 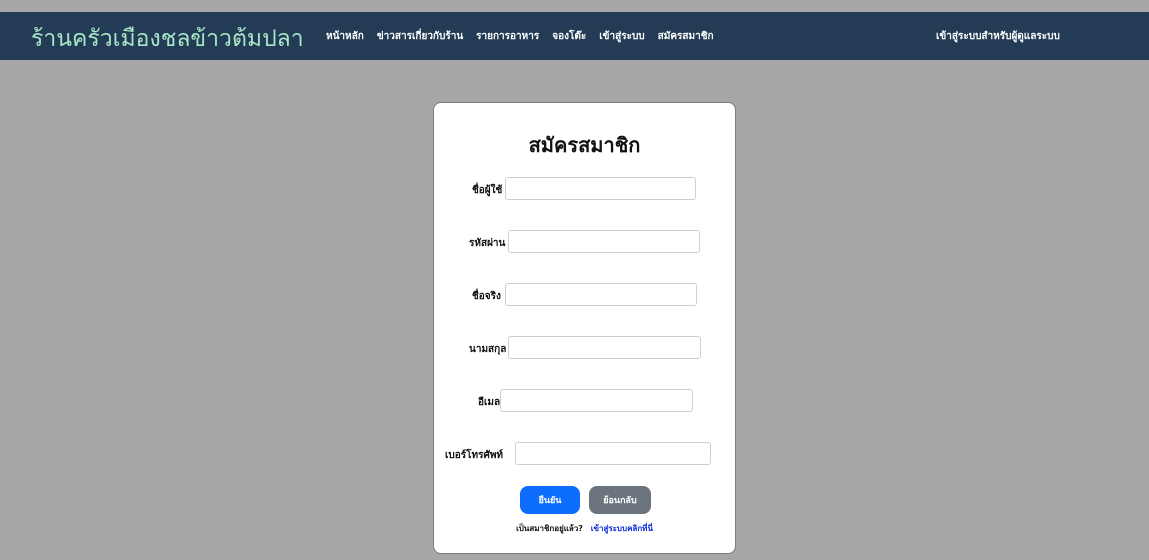 What do you see at coordinates (621, 36) in the screenshot?
I see `nav-link-login: เข้าสู่ระบบ` at bounding box center [621, 36].